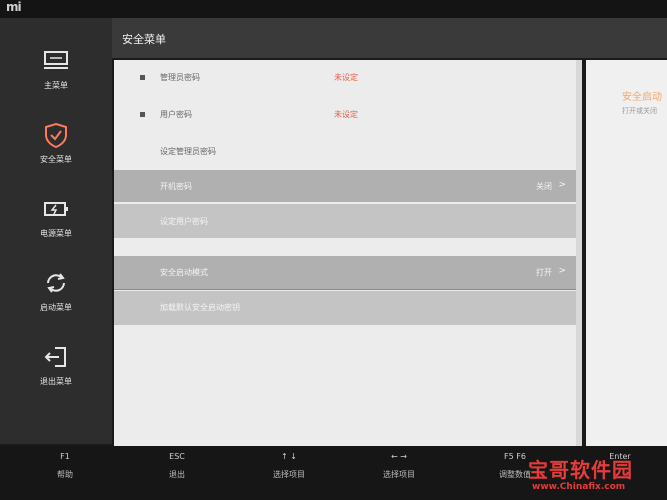  What do you see at coordinates (389, 38) in the screenshot?
I see `page-header: 安全菜单` at bounding box center [389, 38].